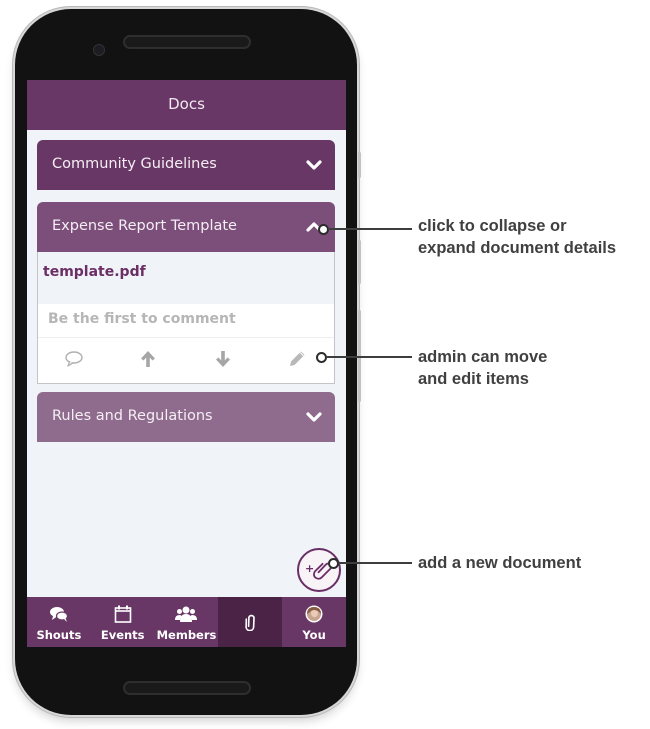 The width and height of the screenshot is (650, 729). I want to click on doc-actions, so click(186, 360).